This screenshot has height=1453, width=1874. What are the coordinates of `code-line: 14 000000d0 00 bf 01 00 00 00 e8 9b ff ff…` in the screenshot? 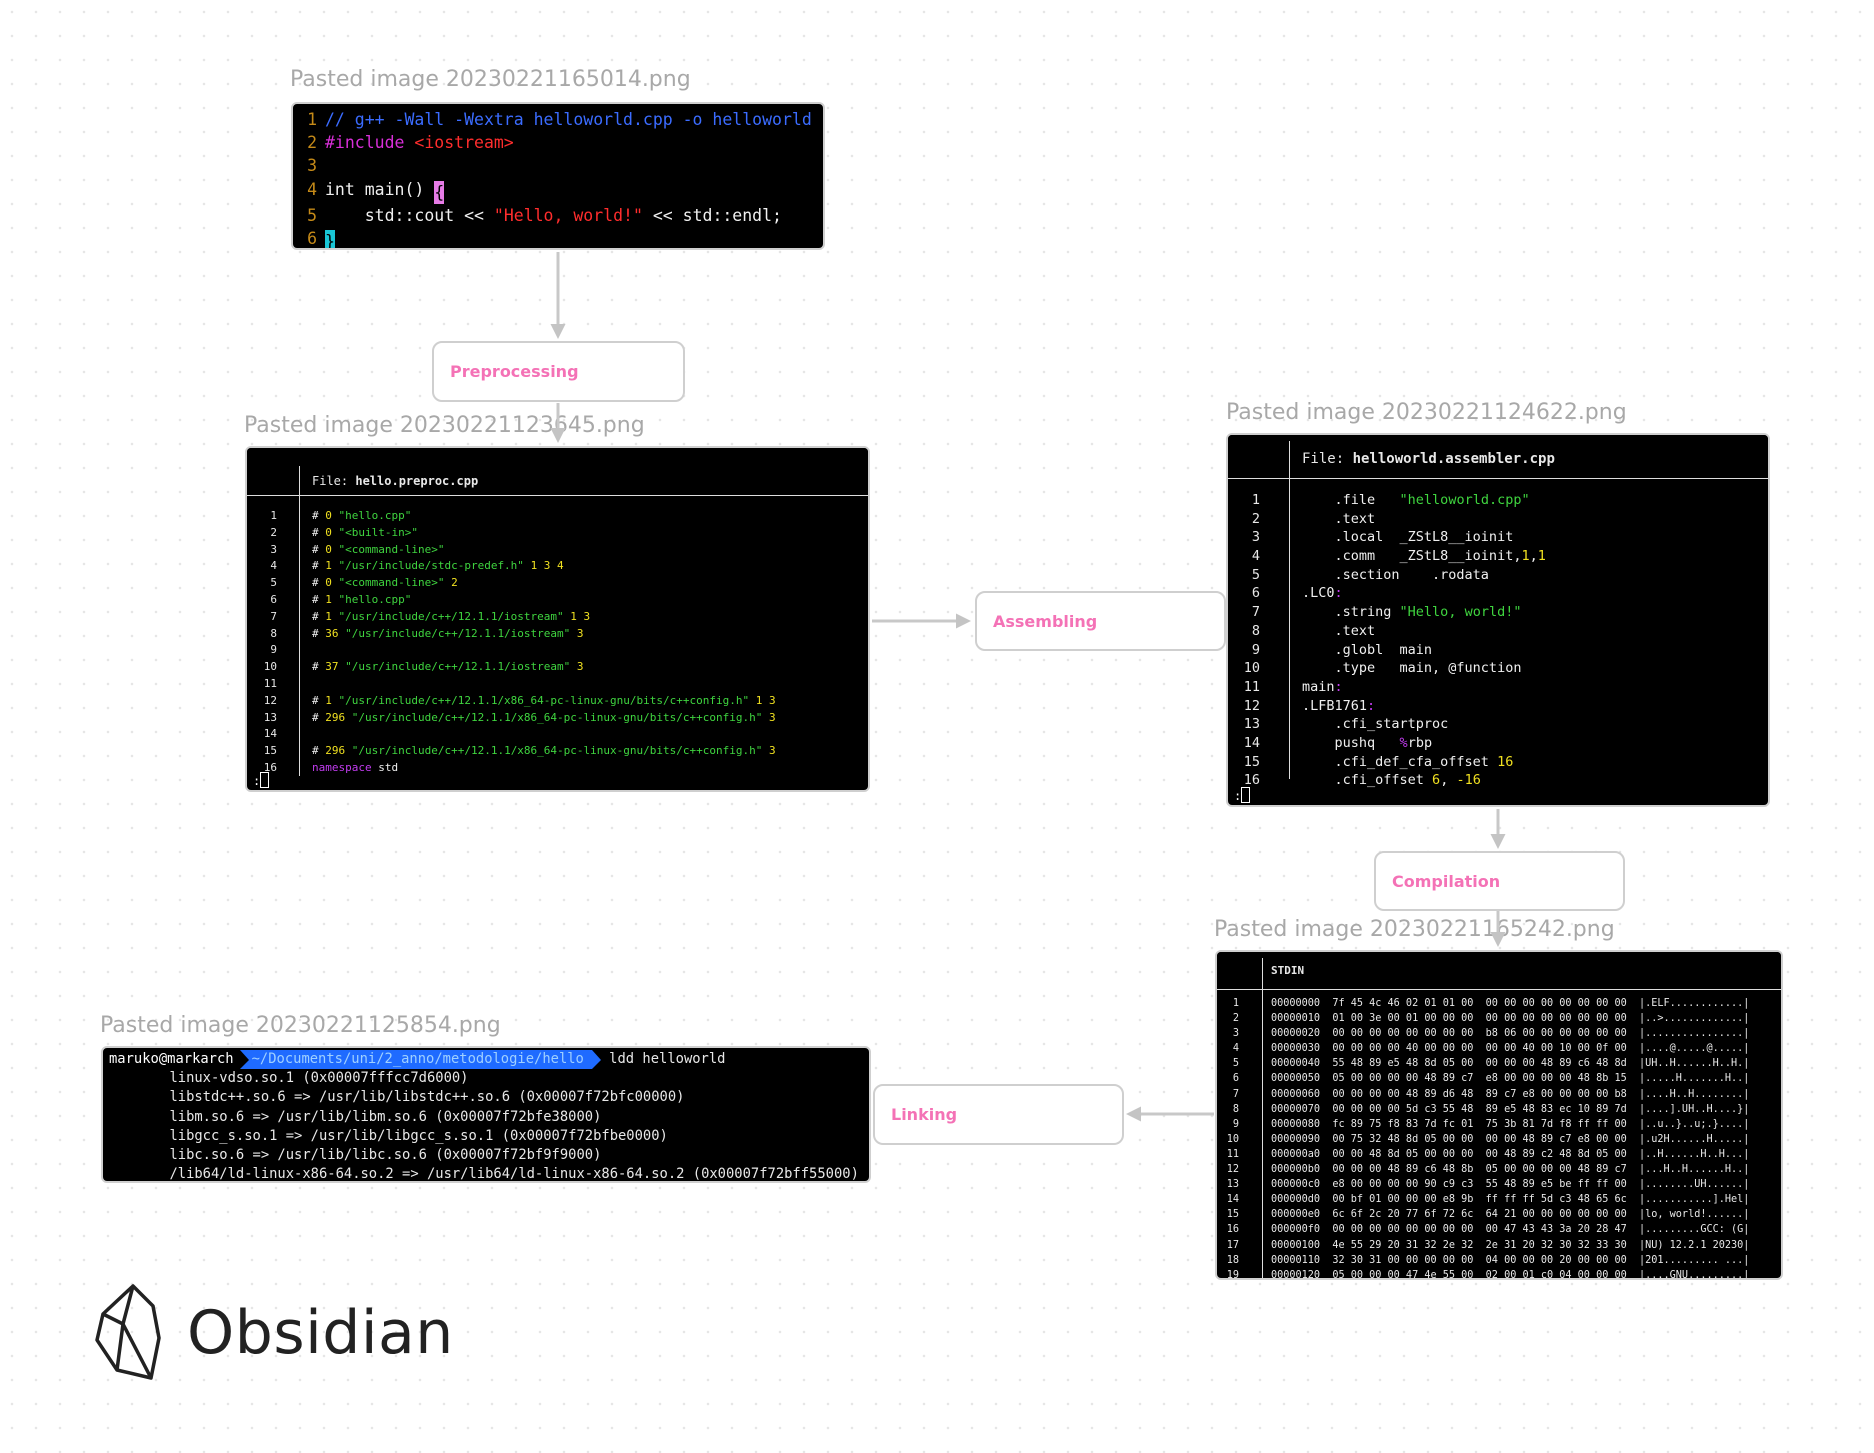 It's located at (1499, 1199).